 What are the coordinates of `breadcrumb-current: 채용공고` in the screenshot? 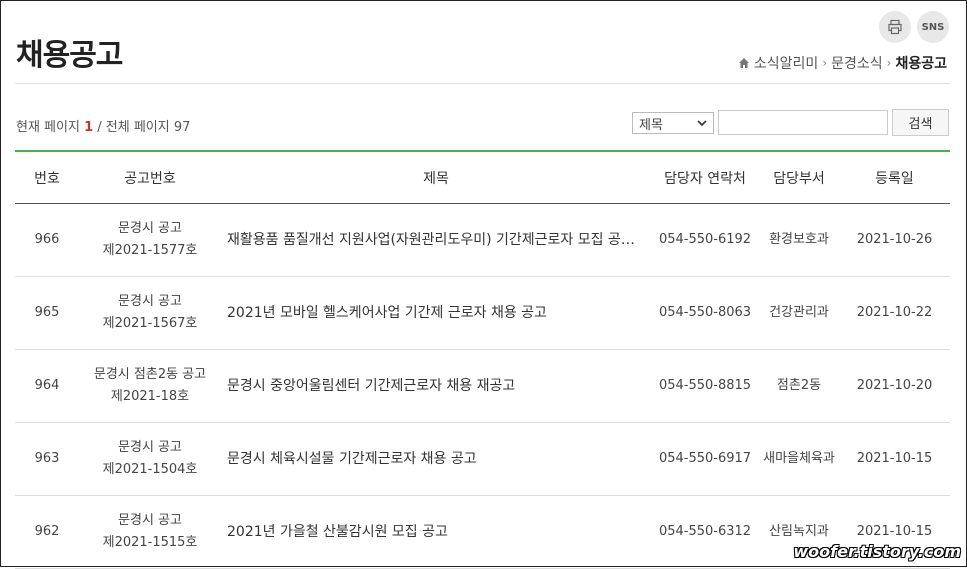 It's located at (921, 64).